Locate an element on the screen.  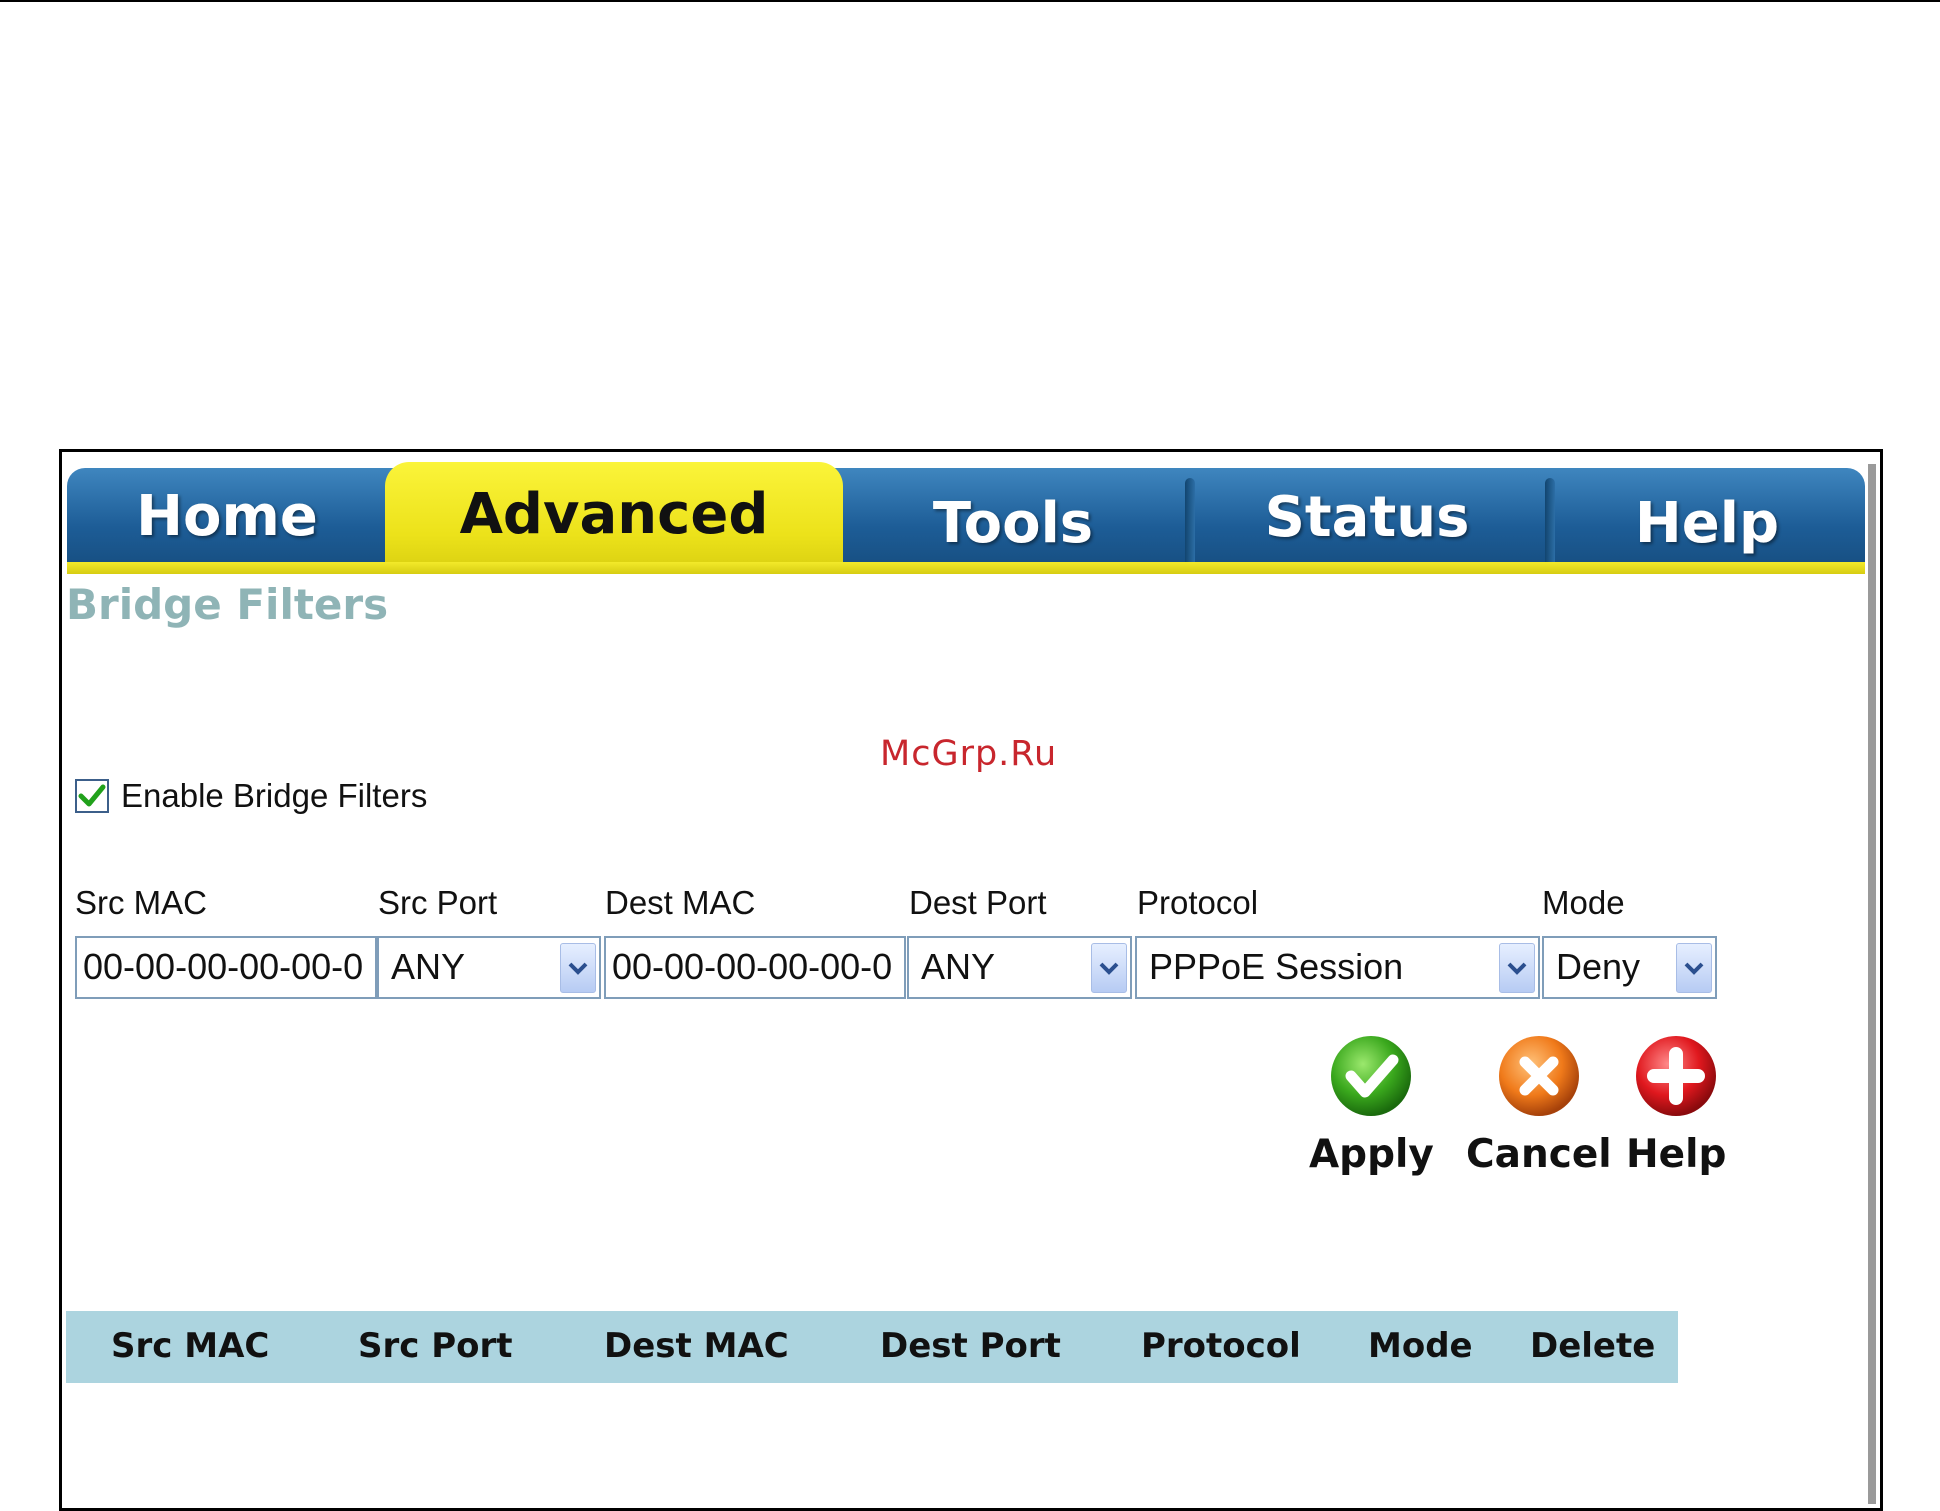
tab-status: Status is located at coordinates (1367, 516).